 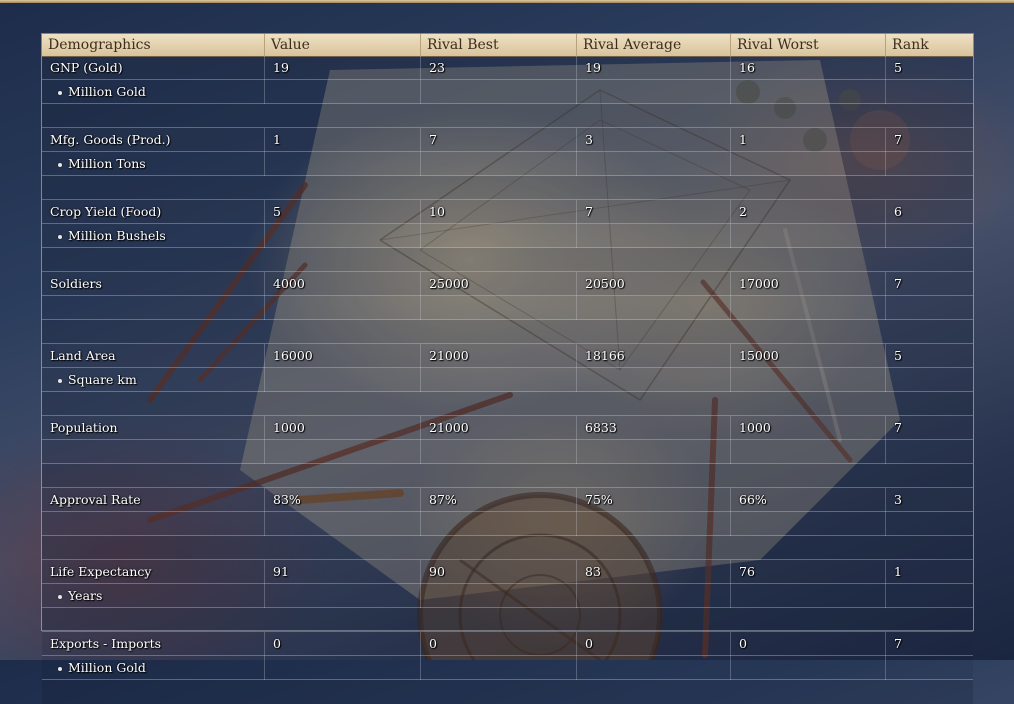 I want to click on window-top-border, so click(x=507, y=1).